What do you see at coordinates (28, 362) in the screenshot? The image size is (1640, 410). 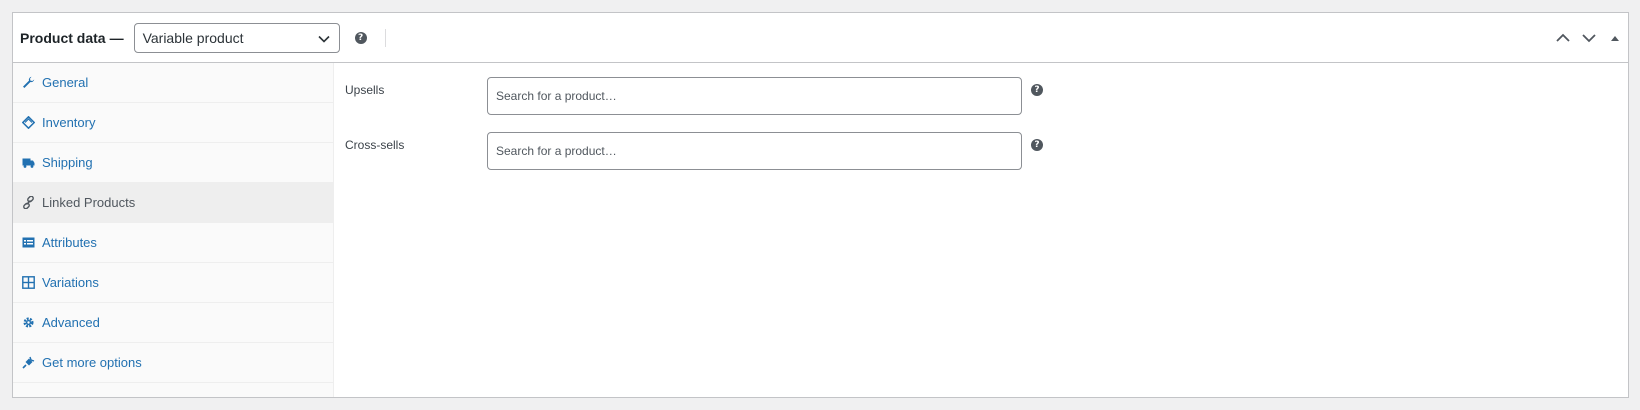 I see `plugin-icon` at bounding box center [28, 362].